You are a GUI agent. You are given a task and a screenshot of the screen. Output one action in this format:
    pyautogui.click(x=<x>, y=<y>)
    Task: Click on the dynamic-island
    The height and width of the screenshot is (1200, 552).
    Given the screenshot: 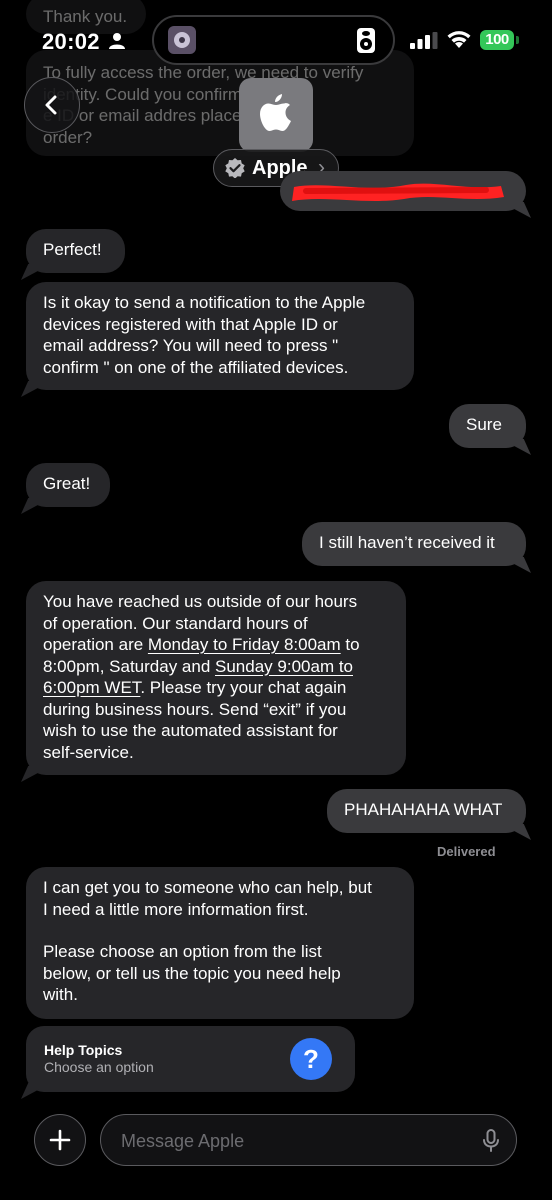 What is the action you would take?
    pyautogui.click(x=273, y=40)
    